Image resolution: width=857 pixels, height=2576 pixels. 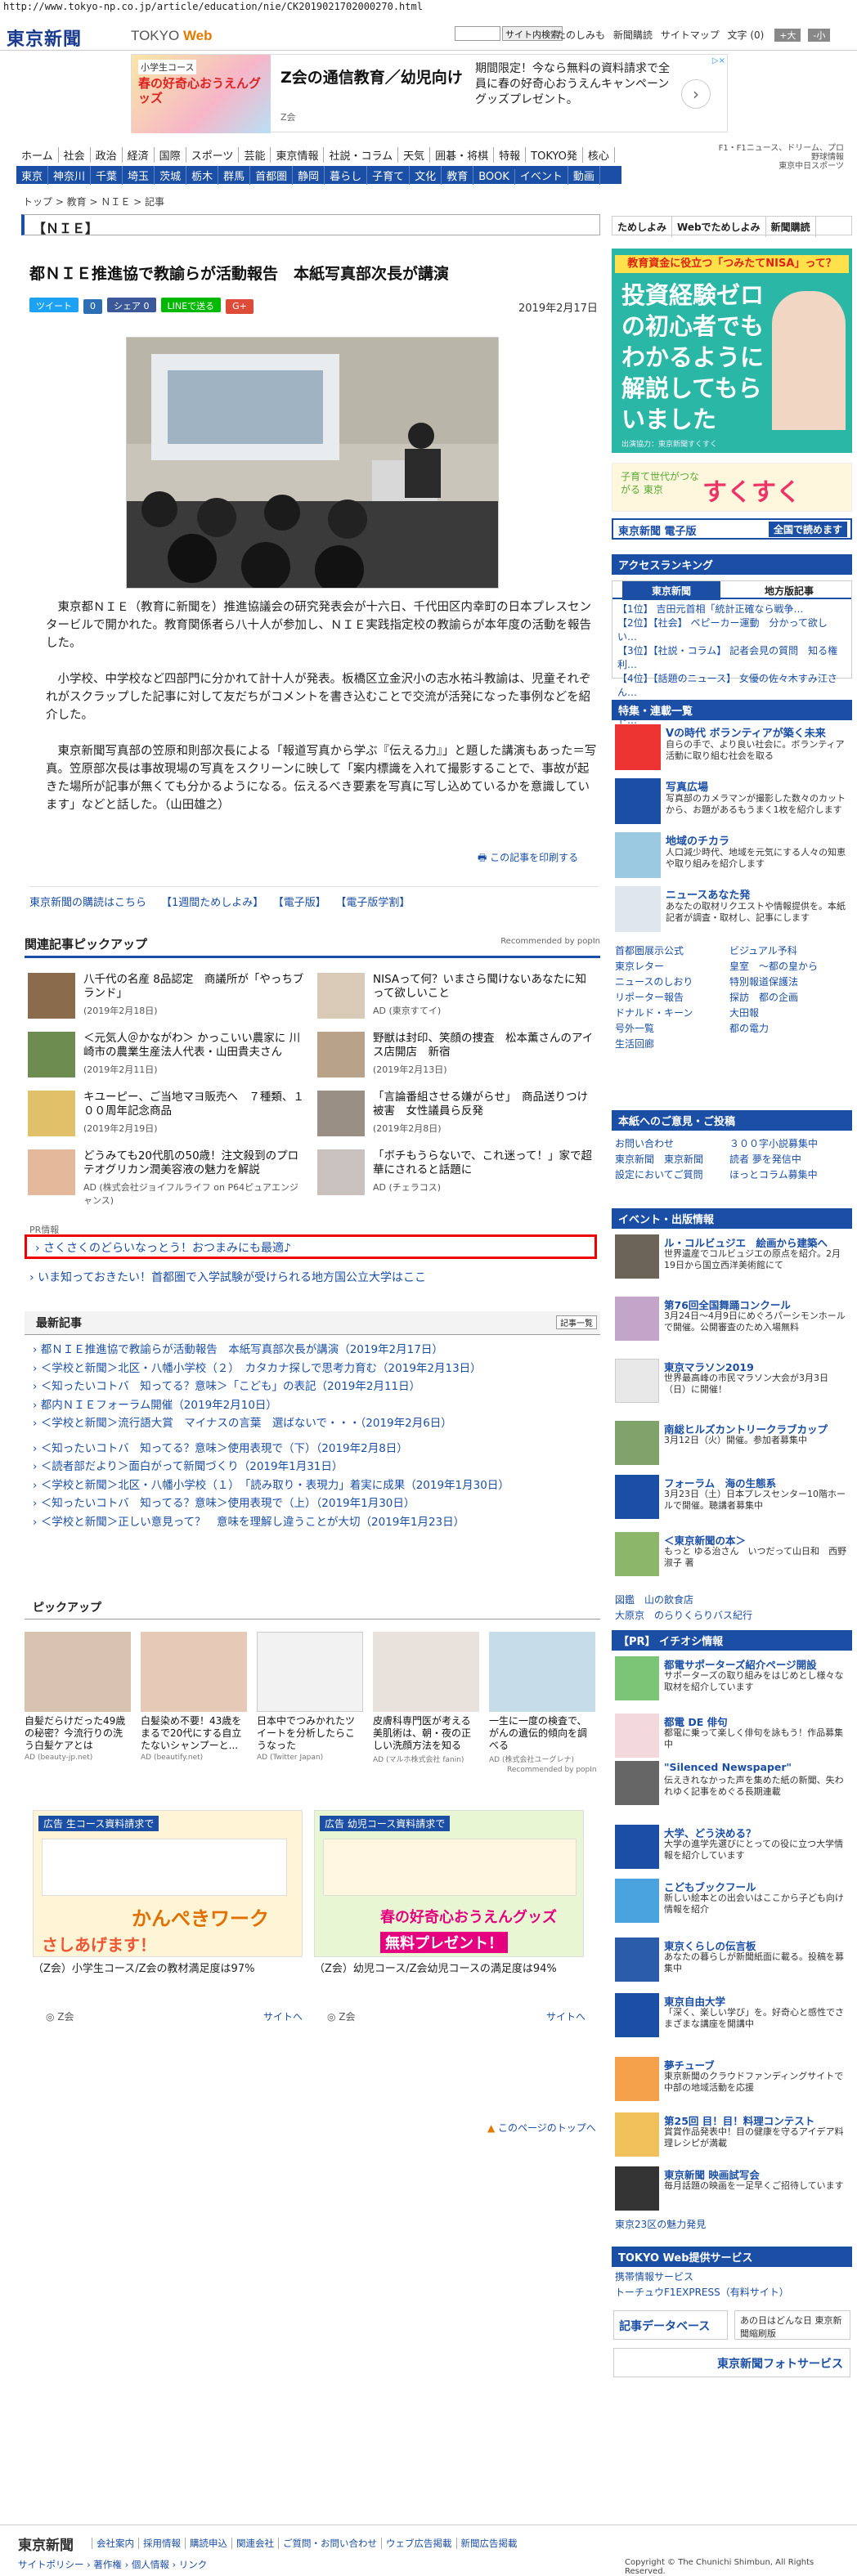 I want to click on region-nav-item: 東京, so click(x=32, y=176).